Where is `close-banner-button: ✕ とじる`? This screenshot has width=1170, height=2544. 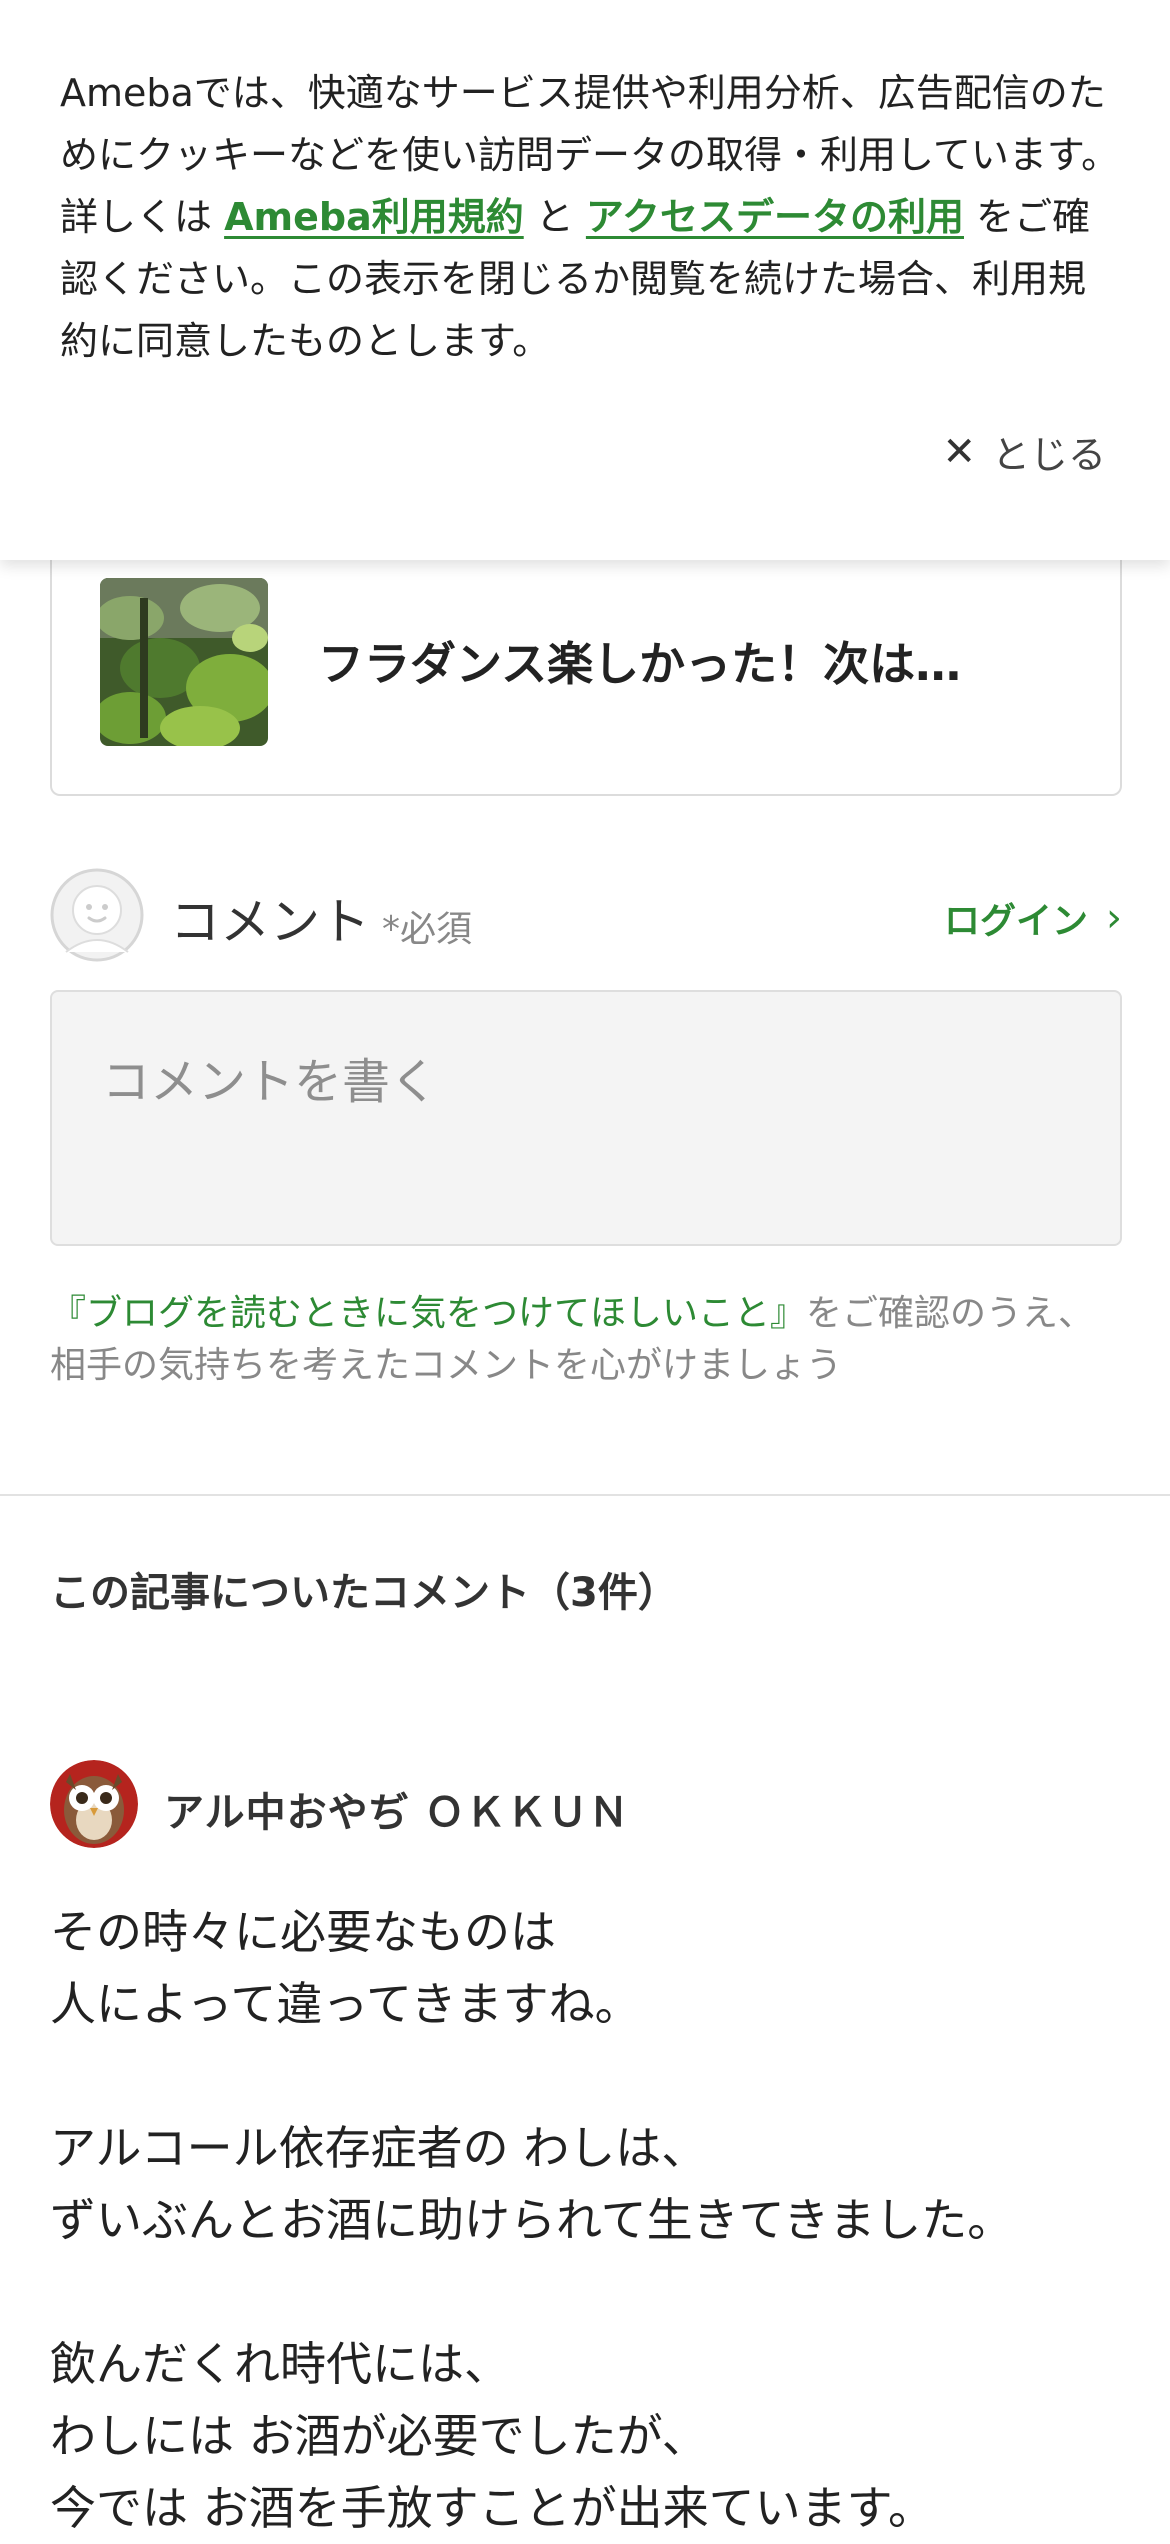
close-banner-button: ✕ とじる is located at coordinates (1024, 451).